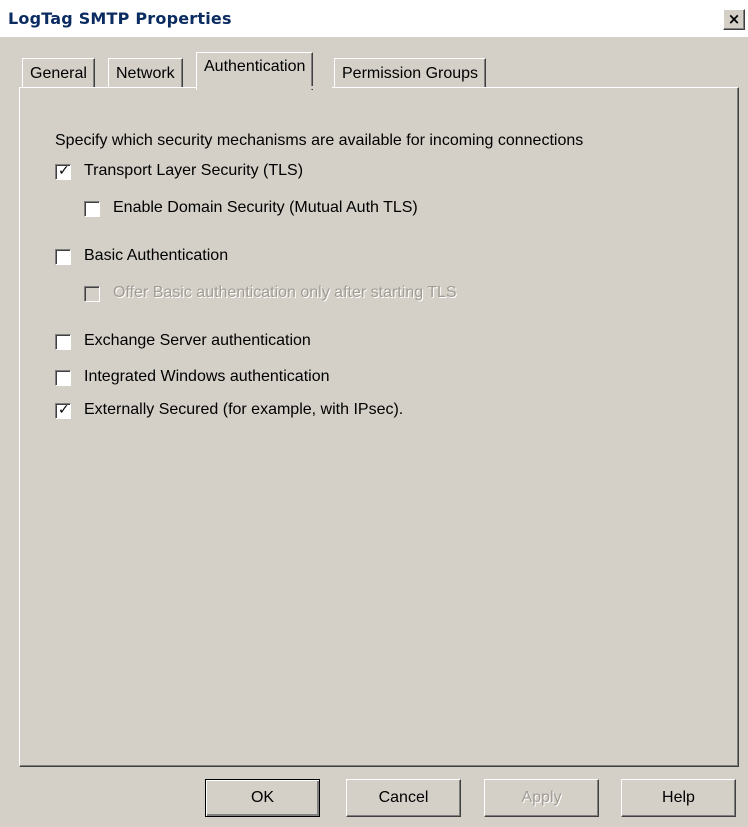  What do you see at coordinates (92, 209) in the screenshot?
I see `domain-security-checkbox` at bounding box center [92, 209].